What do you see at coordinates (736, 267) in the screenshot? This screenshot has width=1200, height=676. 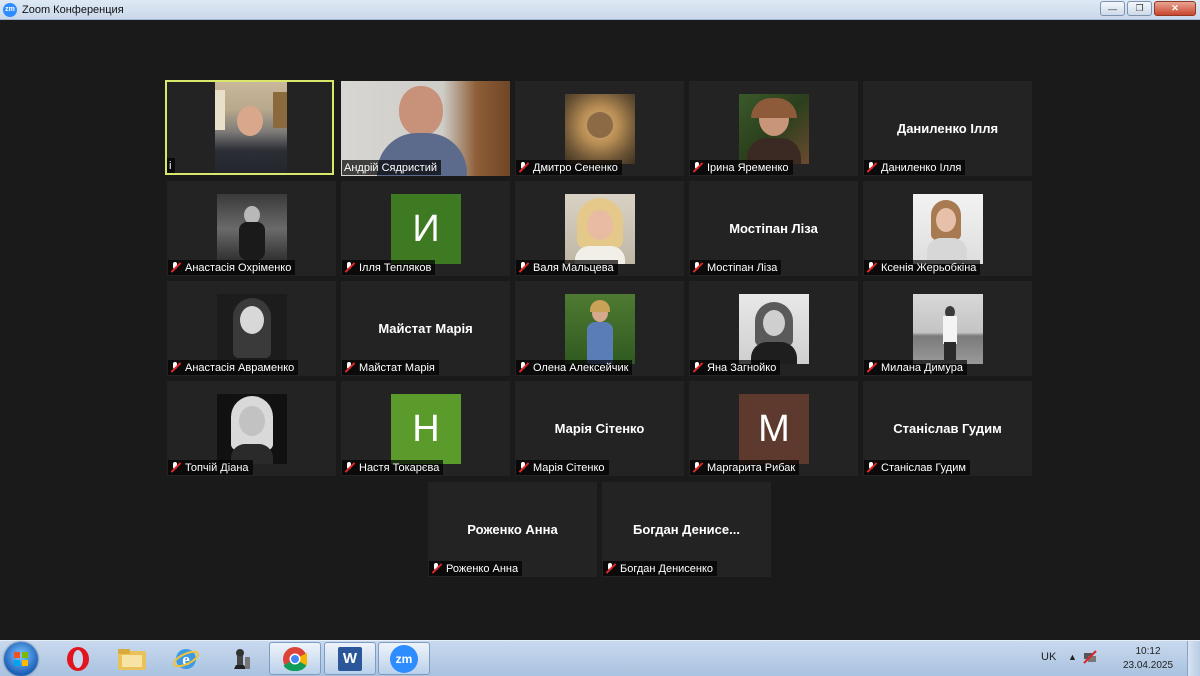 I see `participant-name: Мостіпан Ліза` at bounding box center [736, 267].